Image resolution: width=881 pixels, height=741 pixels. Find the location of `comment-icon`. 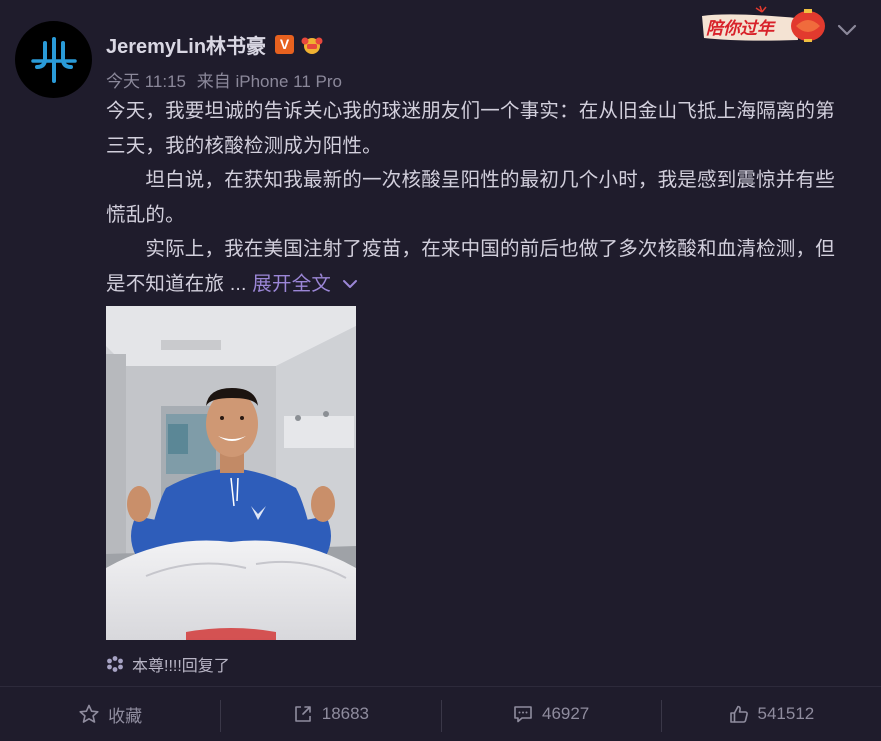

comment-icon is located at coordinates (523, 714).